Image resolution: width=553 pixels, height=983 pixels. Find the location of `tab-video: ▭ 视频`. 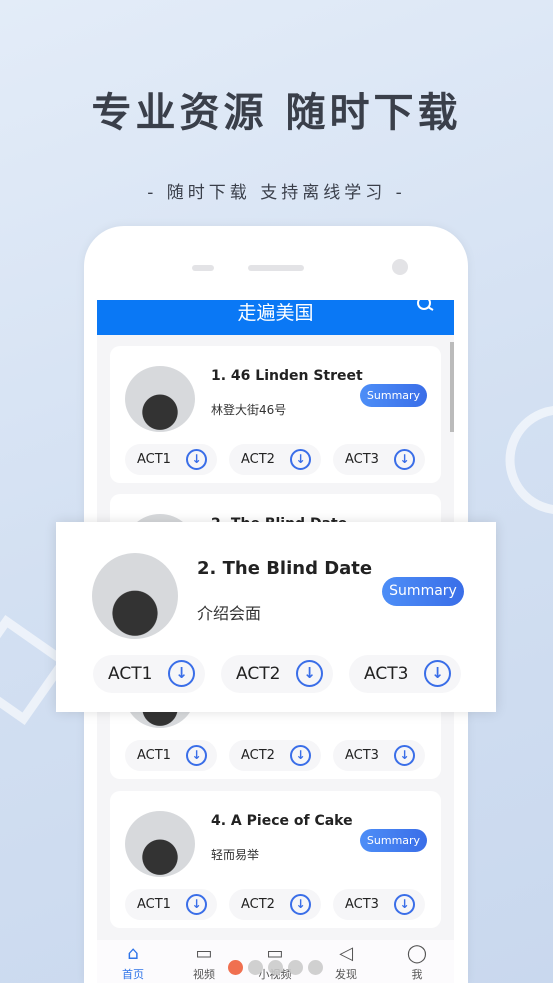

tab-video: ▭ 视频 is located at coordinates (204, 961).